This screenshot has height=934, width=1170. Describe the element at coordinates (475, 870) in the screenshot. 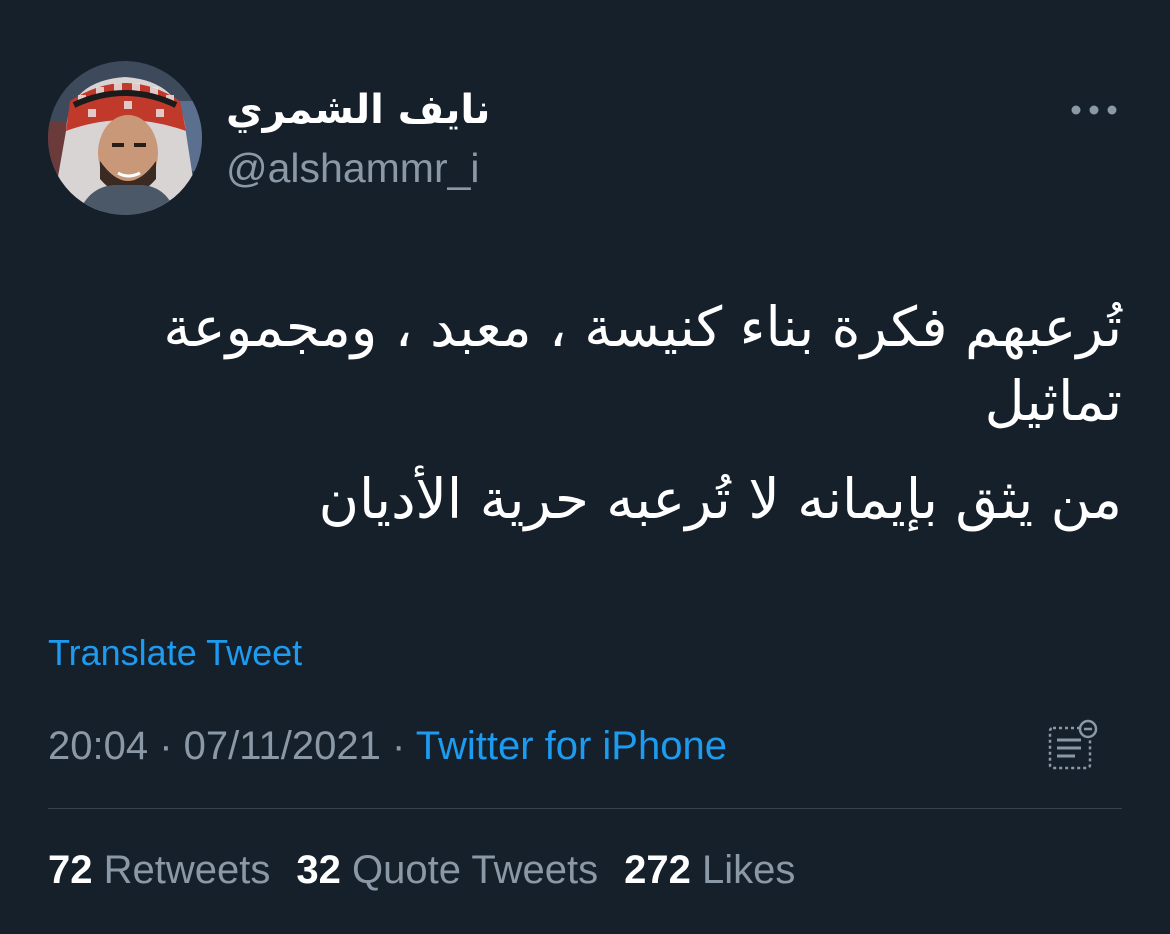

I see `quote-tweets-label: Quote Tweets` at that location.